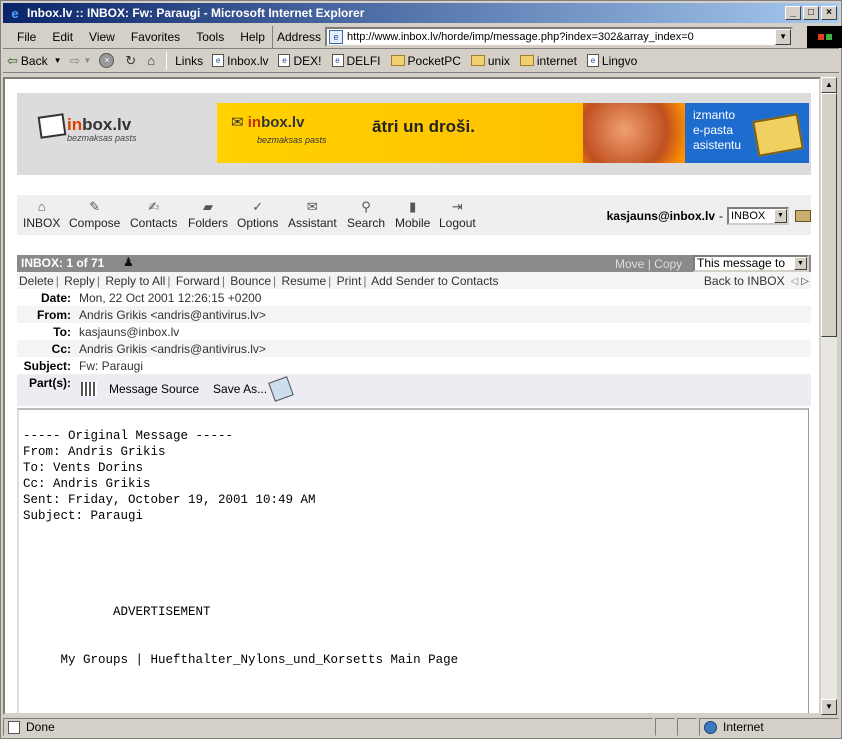 The width and height of the screenshot is (842, 739). What do you see at coordinates (154, 389) in the screenshot?
I see `message-source-link: Message Source` at bounding box center [154, 389].